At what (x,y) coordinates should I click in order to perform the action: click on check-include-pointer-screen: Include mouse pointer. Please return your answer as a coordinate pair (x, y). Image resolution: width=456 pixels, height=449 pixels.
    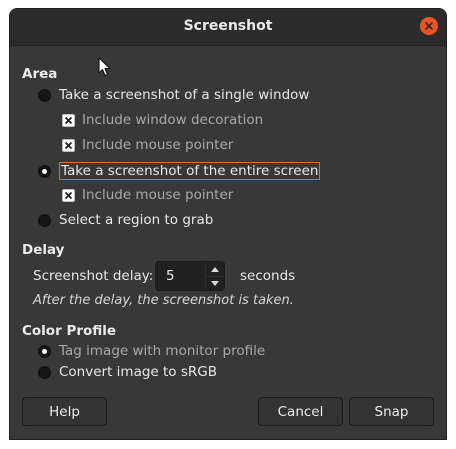
    Looking at the image, I should click on (147, 195).